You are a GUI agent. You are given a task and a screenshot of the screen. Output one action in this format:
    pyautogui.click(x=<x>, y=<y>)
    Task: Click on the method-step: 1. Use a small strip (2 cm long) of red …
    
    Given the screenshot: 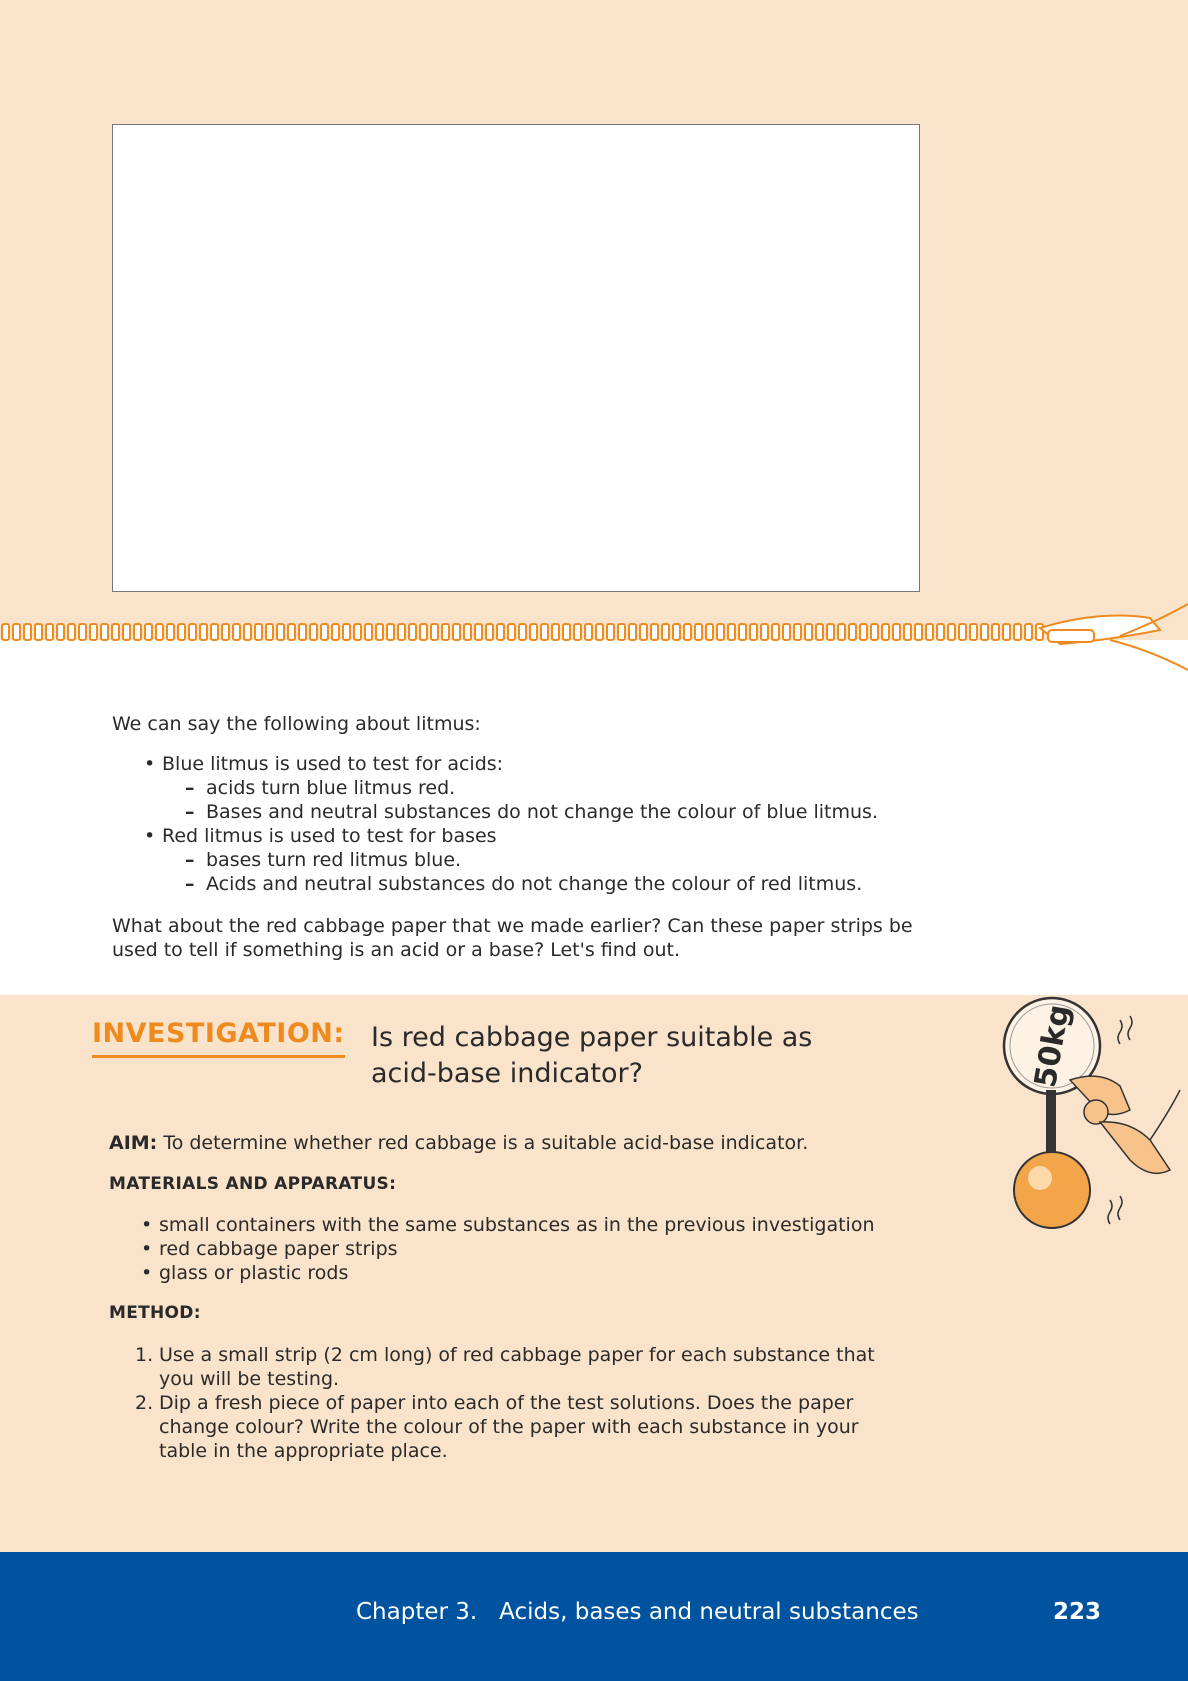 What is the action you would take?
    pyautogui.click(x=522, y=1367)
    